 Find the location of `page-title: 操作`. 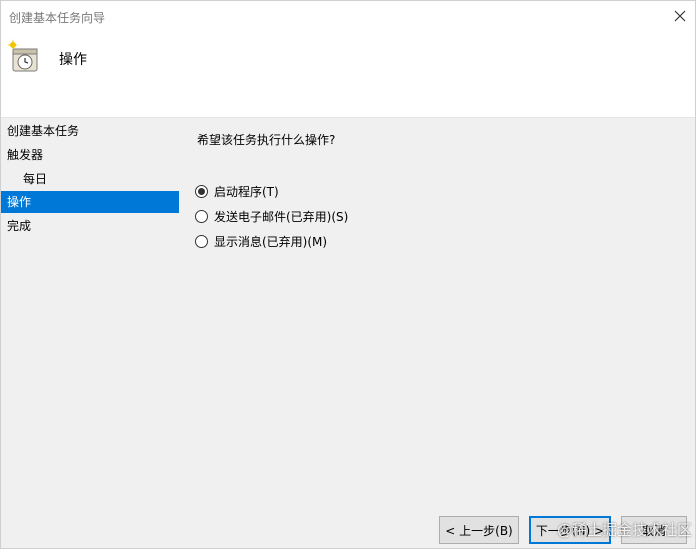

page-title: 操作 is located at coordinates (73, 60).